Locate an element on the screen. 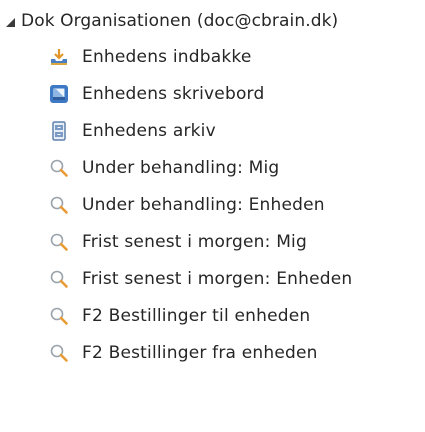 The image size is (425, 432). tree-item-search-under-behandling-mig: Under behandling: Mig is located at coordinates (200, 167).